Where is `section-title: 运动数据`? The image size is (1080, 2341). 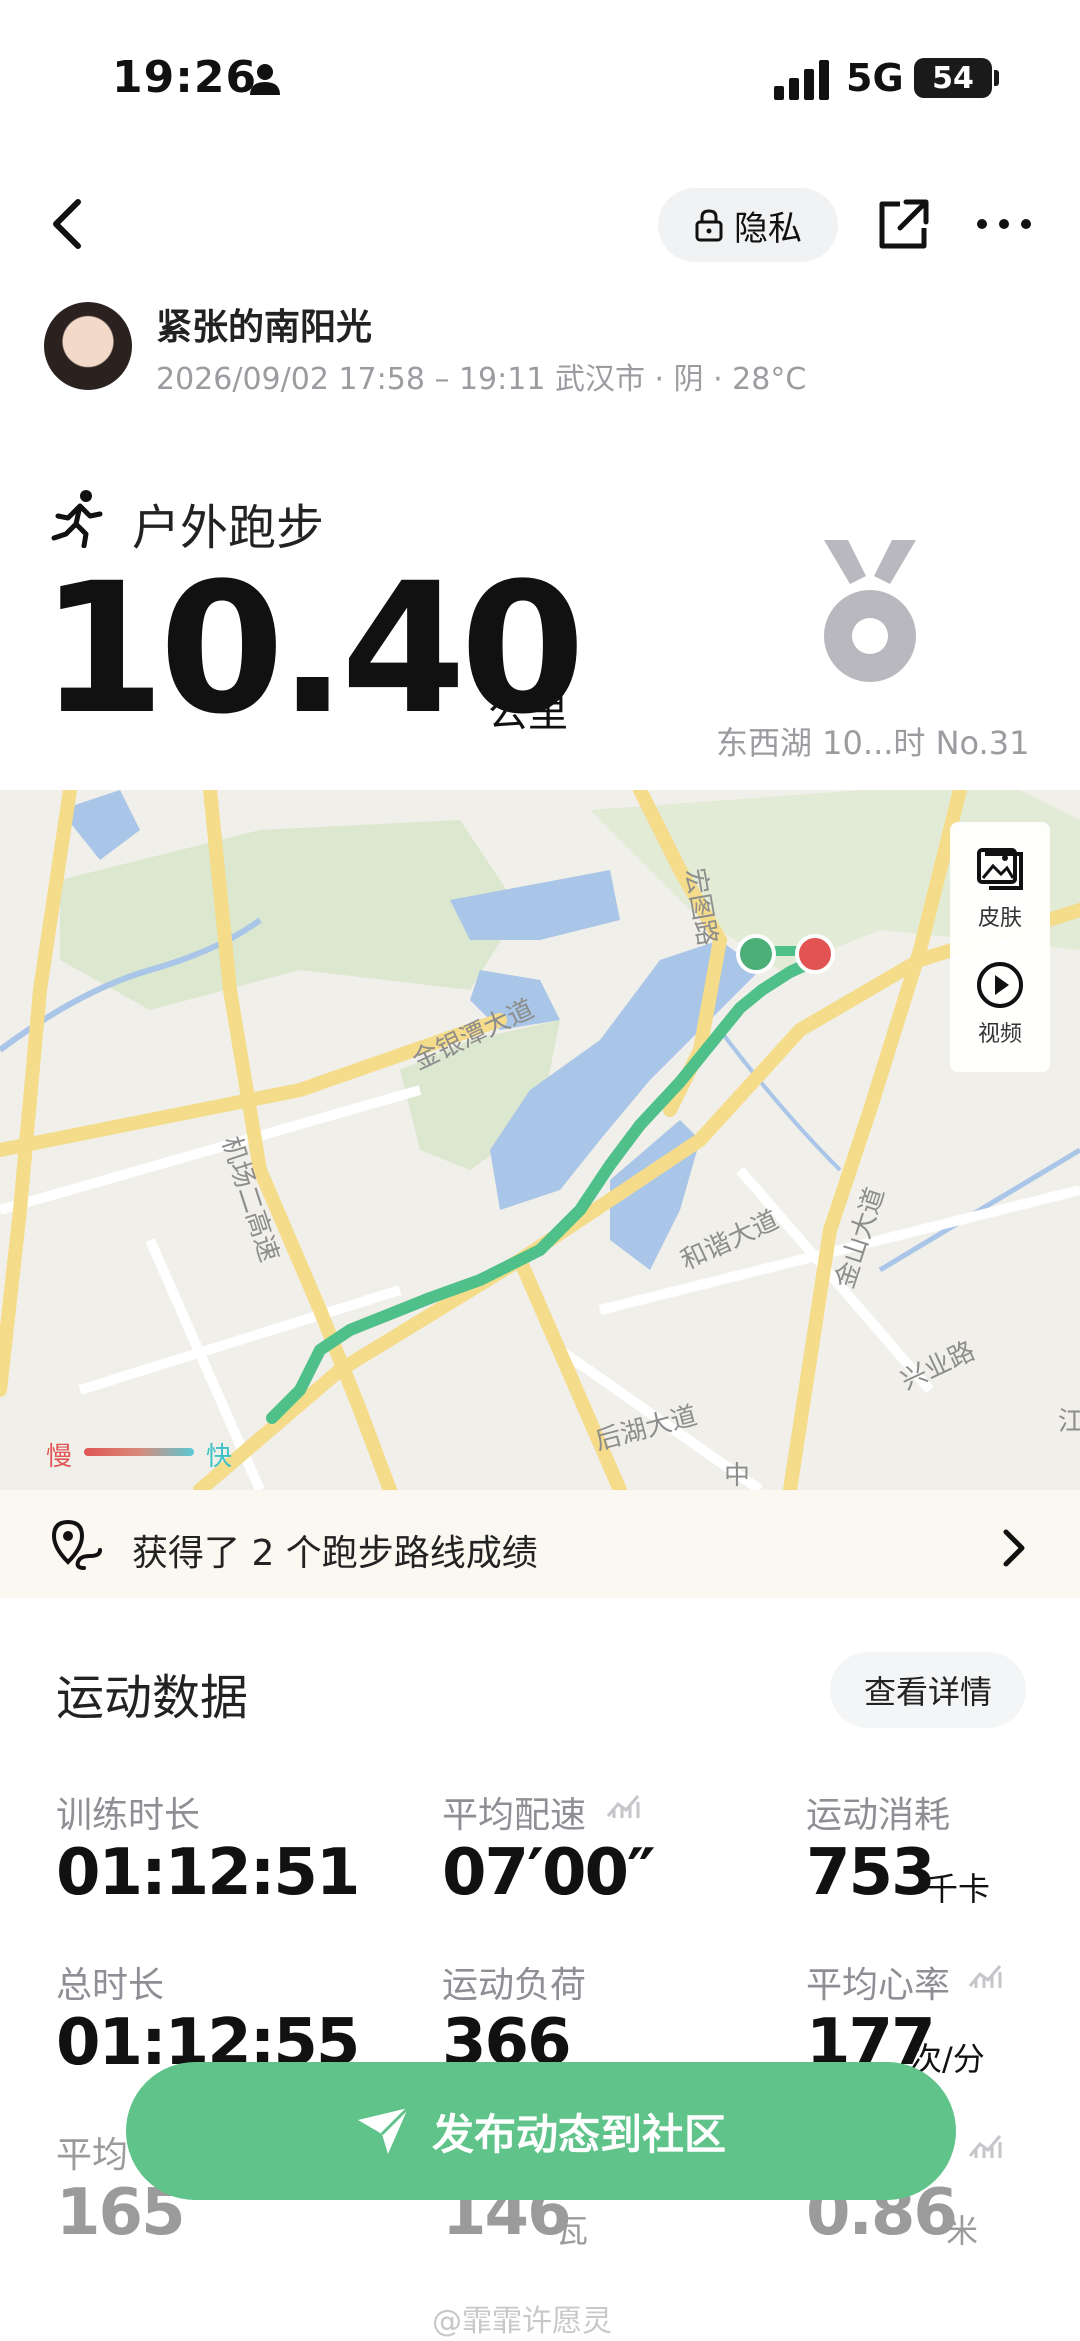
section-title: 运动数据 is located at coordinates (152, 1698).